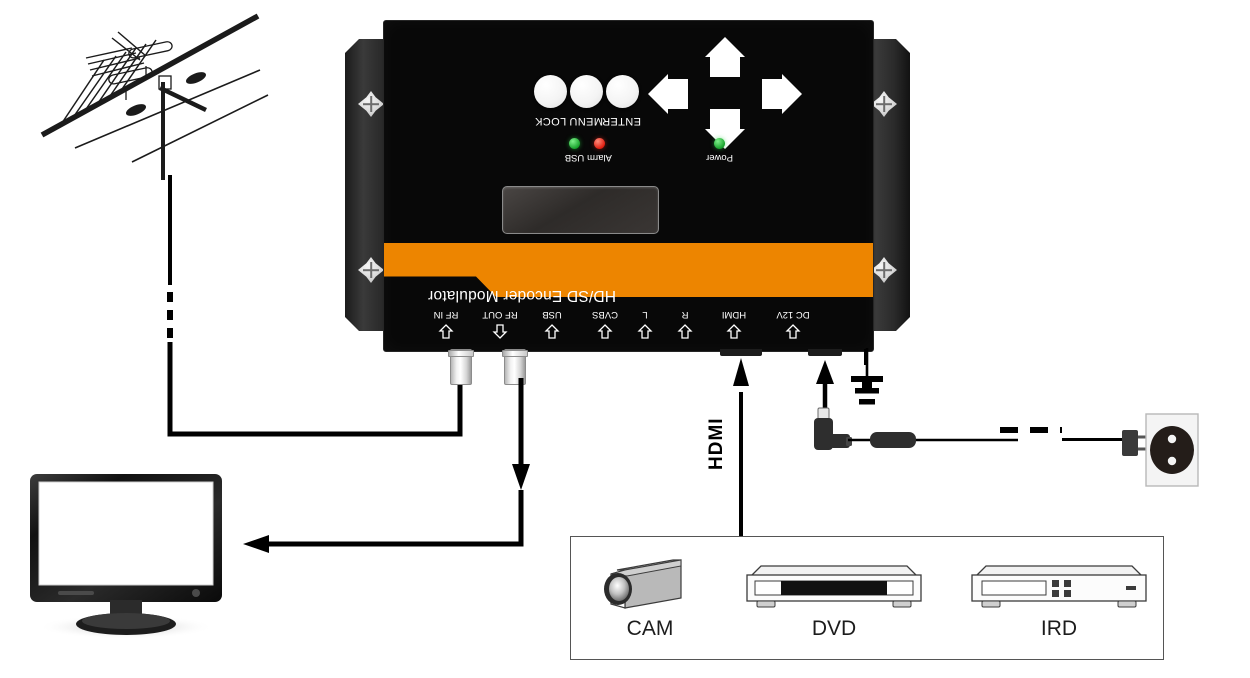 The height and width of the screenshot is (678, 1250). I want to click on button-label-menu: MENU, so click(586, 121).